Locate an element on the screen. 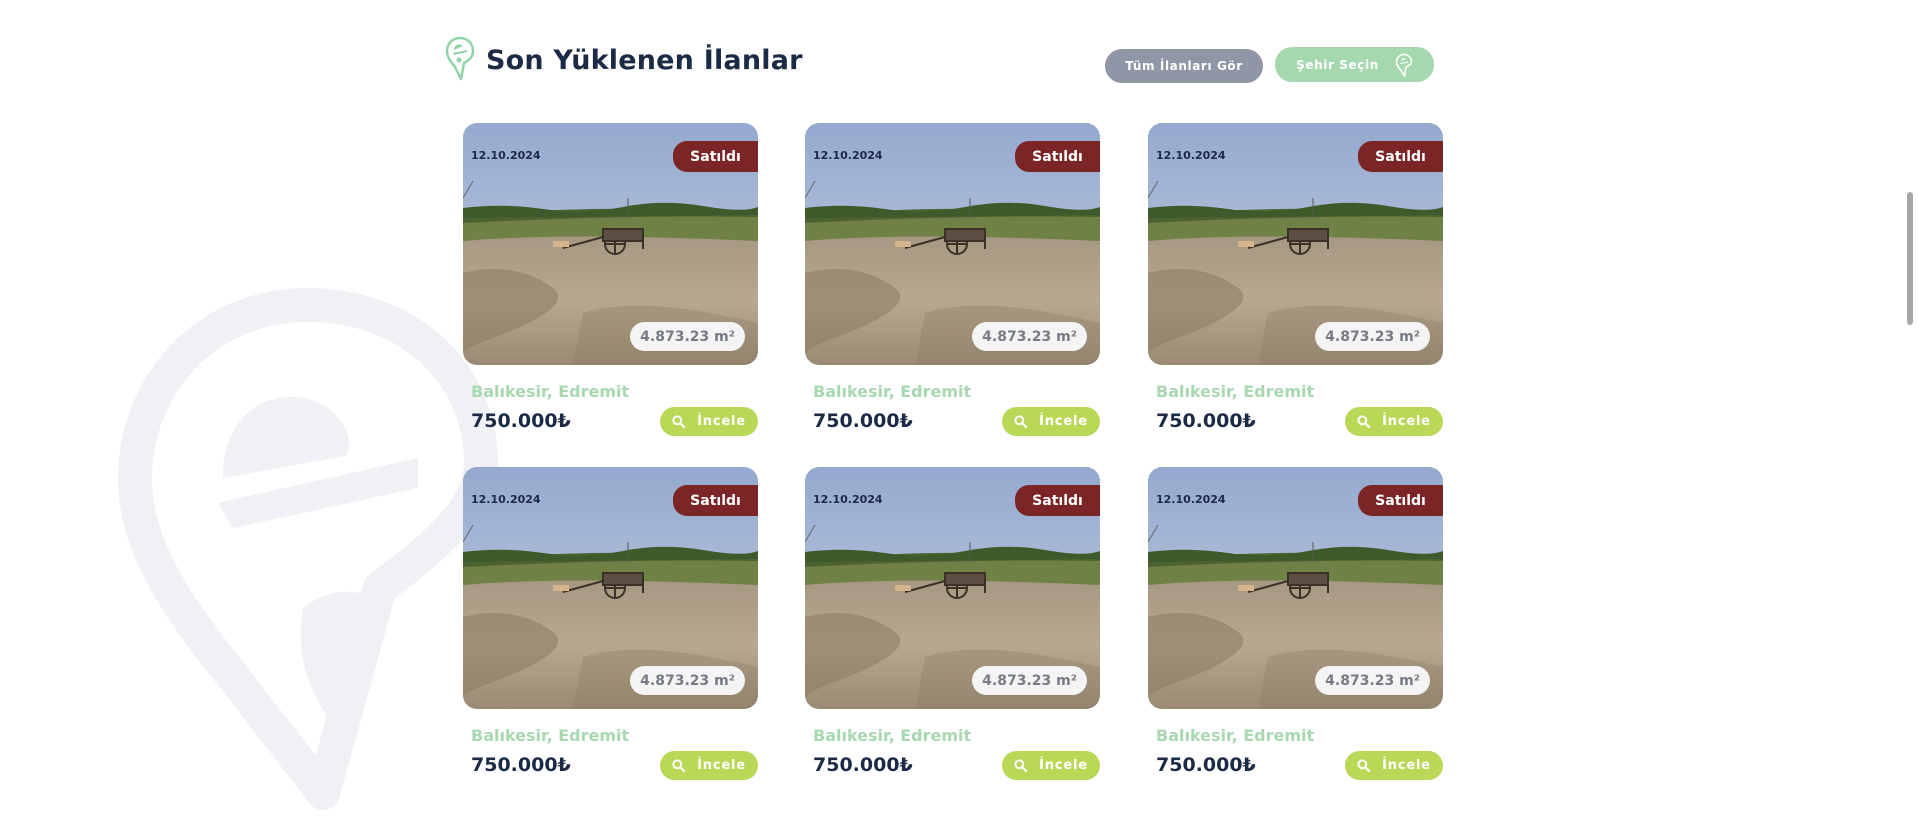 This screenshot has height=816, width=1919. scrollbar-track is located at coordinates (1910, 408).